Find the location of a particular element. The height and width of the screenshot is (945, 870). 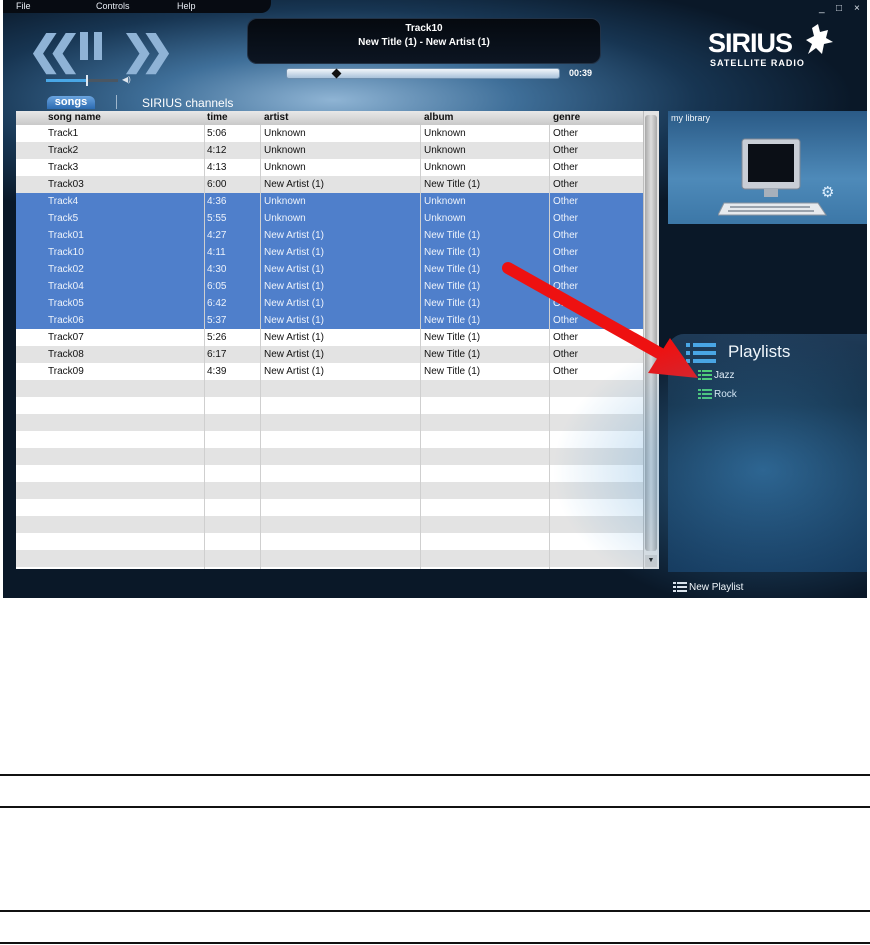

scroll-down-icon: ▼ is located at coordinates (651, 561).